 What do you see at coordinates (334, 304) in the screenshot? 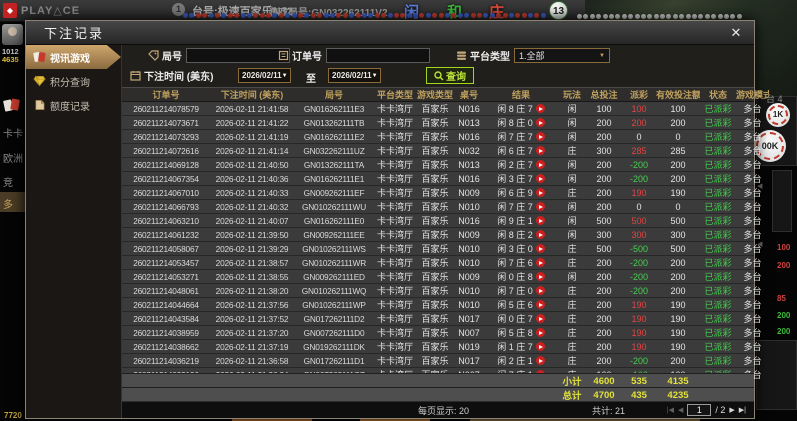
I see `cell-round: GN010262111WP` at bounding box center [334, 304].